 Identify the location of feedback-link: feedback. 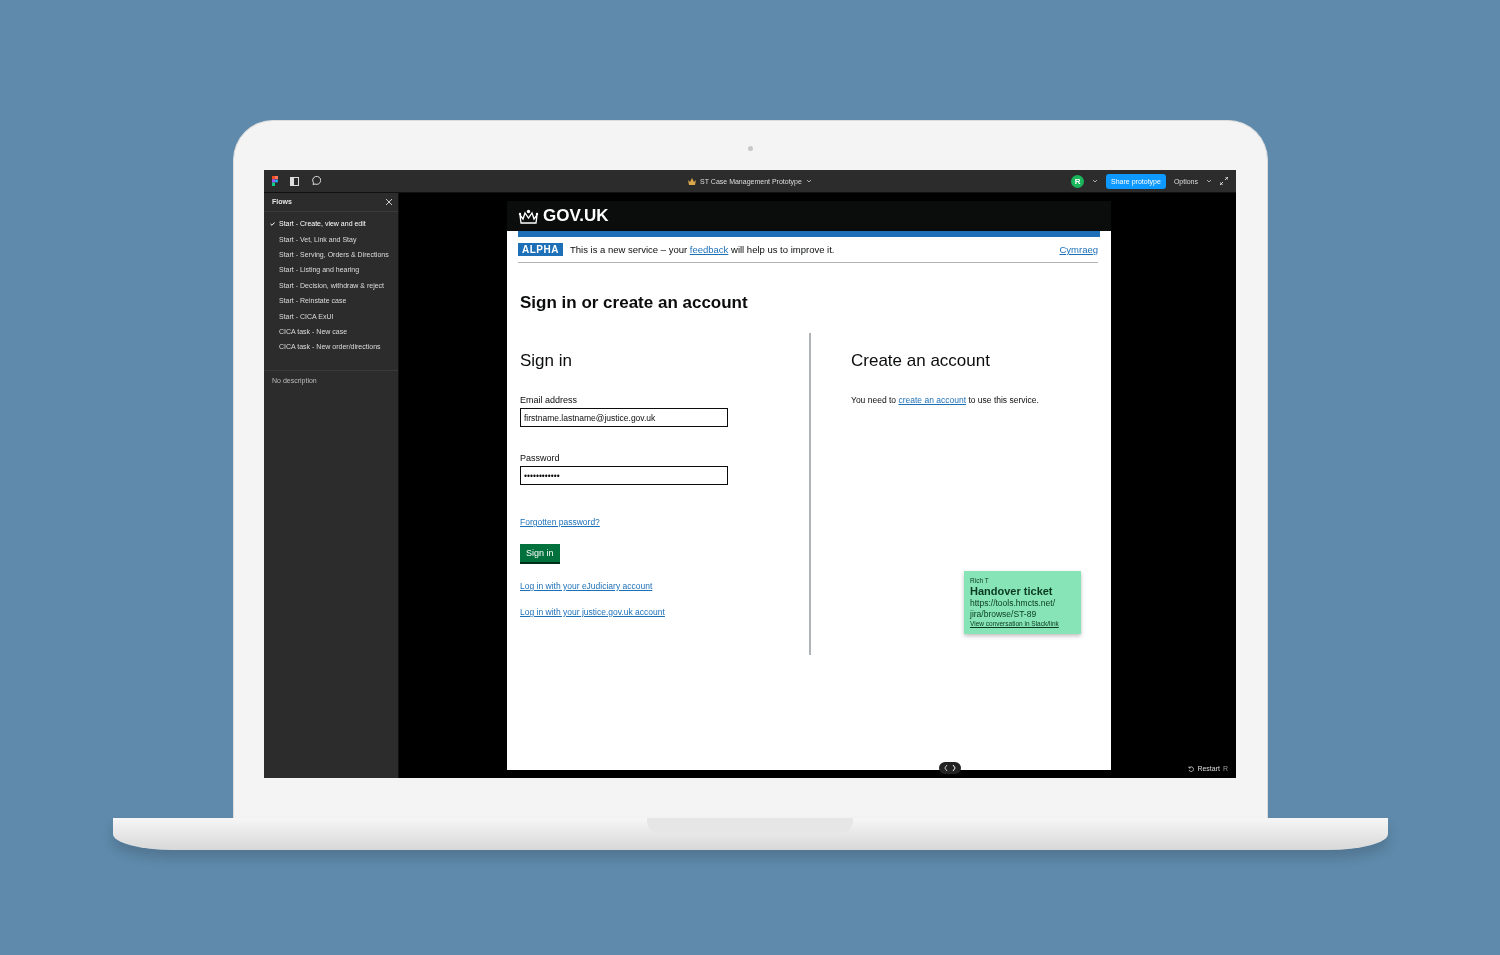
(709, 249).